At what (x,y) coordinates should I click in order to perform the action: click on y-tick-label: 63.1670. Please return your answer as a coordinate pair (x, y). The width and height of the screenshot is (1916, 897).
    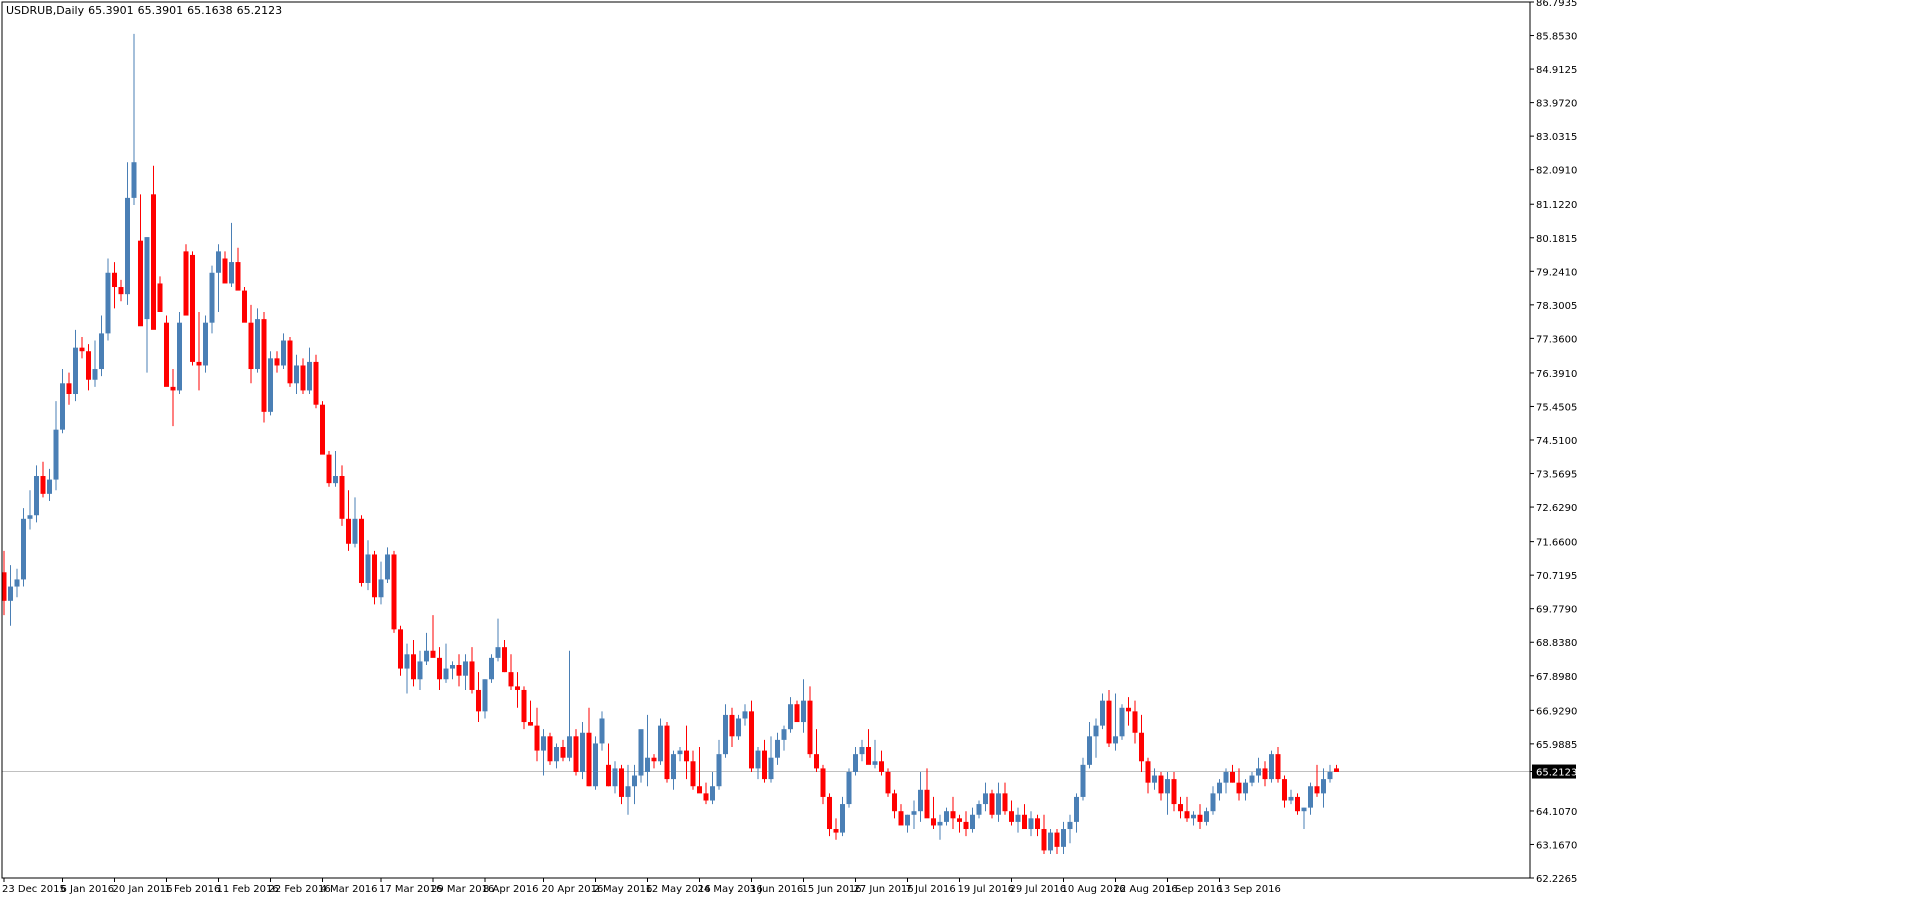
    Looking at the image, I should click on (1556, 845).